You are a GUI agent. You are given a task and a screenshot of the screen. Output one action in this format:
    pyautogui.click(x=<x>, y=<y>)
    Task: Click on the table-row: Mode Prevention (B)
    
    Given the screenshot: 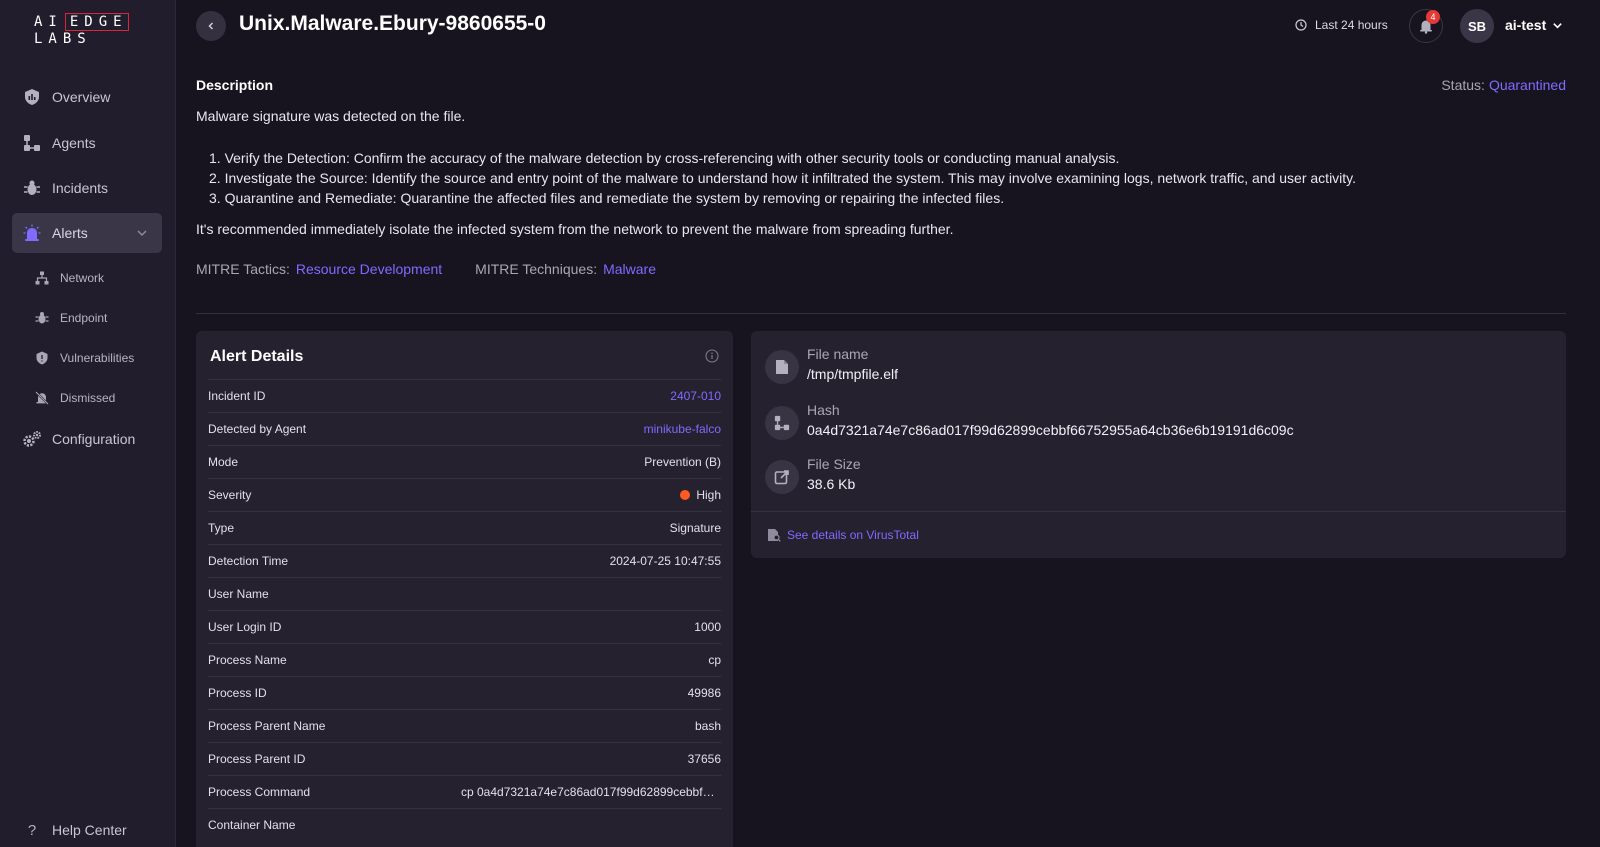 What is the action you would take?
    pyautogui.click(x=464, y=461)
    